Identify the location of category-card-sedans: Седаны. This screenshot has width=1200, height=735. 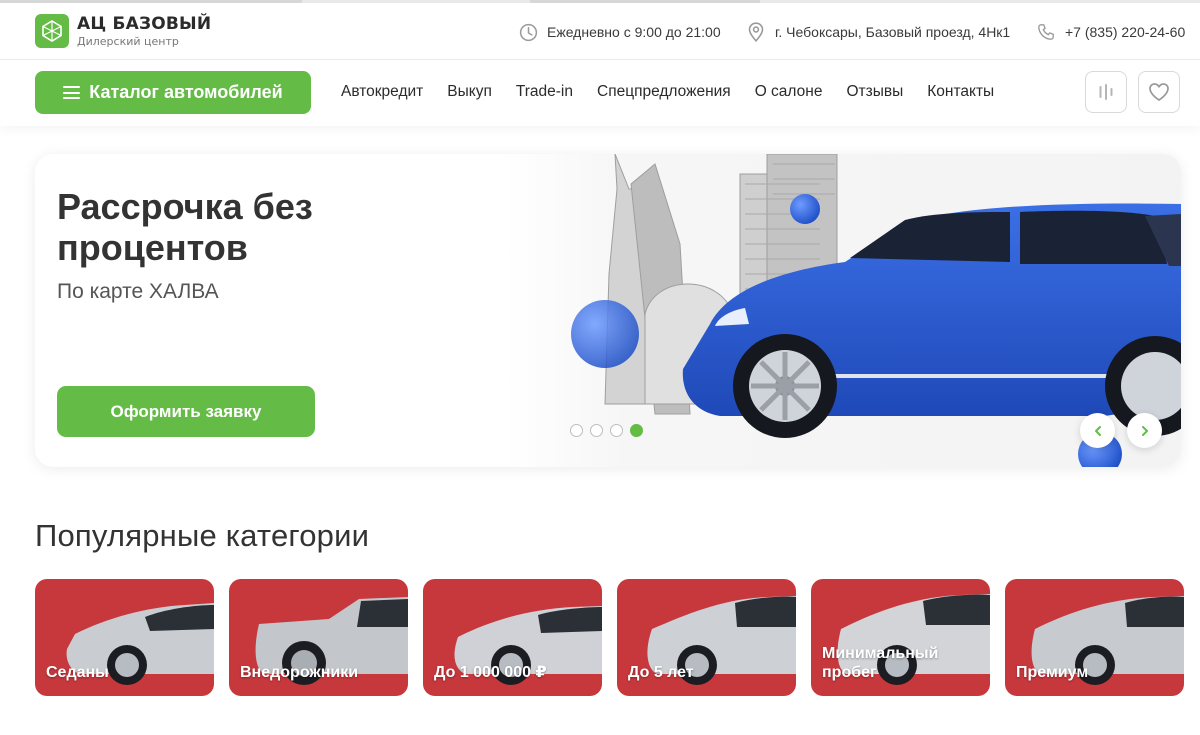
(124, 637).